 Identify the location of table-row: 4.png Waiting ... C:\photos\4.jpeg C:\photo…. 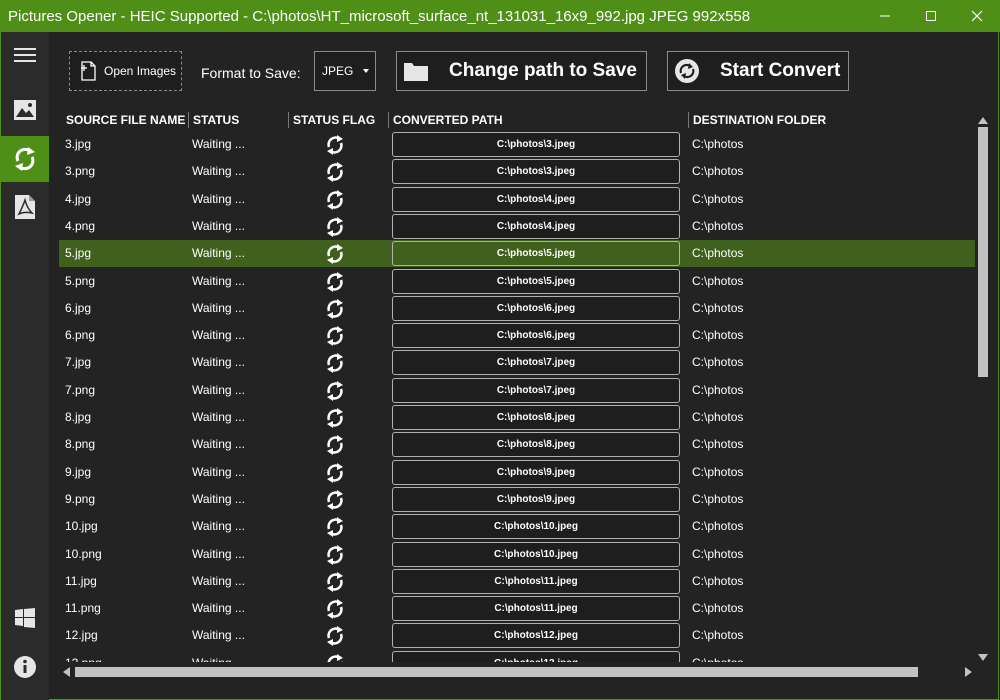
(517, 226).